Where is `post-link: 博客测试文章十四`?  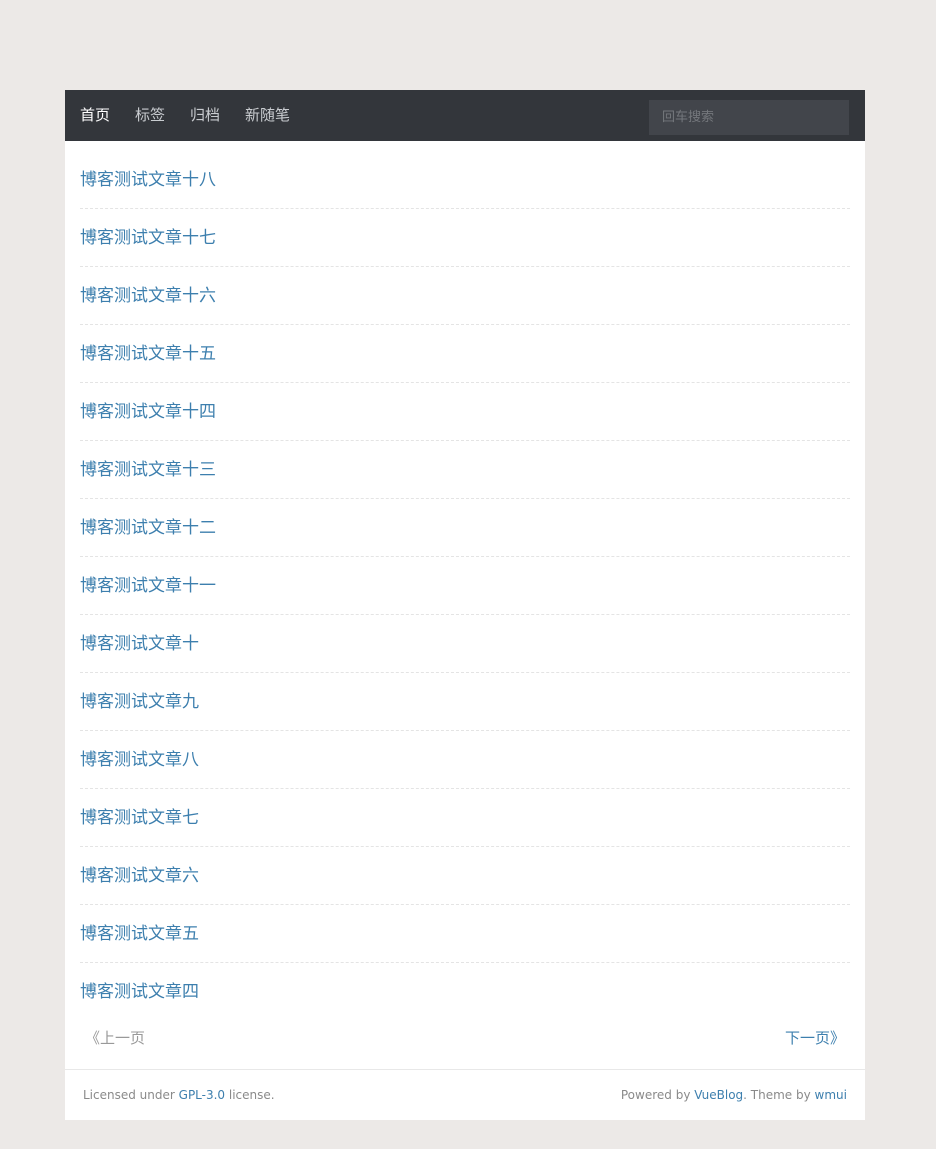 post-link: 博客测试文章十四 is located at coordinates (148, 412).